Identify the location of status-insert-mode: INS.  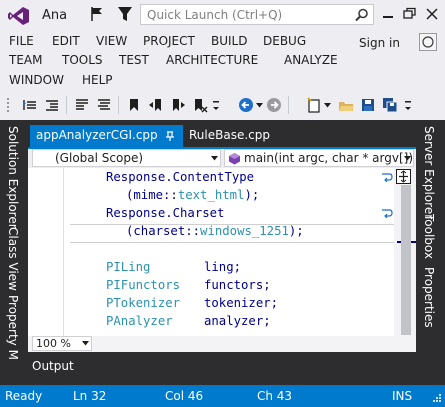
(402, 396).